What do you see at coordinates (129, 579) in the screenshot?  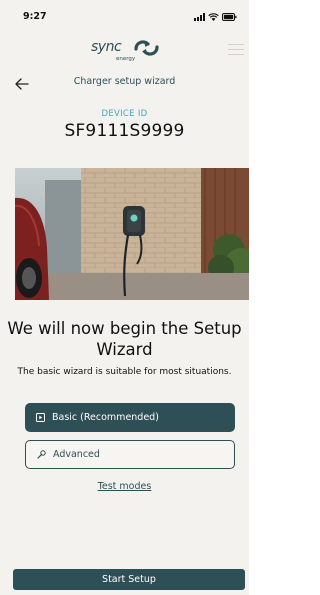 I see `start-setup-button: Start Setup` at bounding box center [129, 579].